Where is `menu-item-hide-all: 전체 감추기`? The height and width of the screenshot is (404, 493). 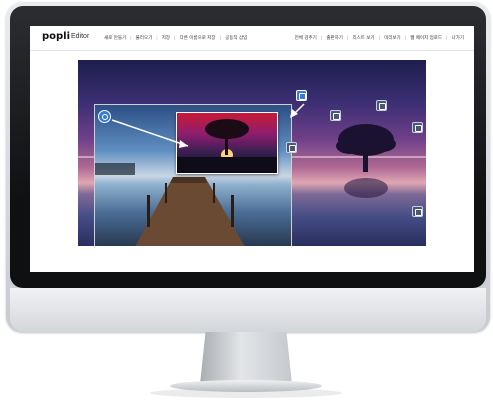 menu-item-hide-all: 전체 감추기 is located at coordinates (306, 38).